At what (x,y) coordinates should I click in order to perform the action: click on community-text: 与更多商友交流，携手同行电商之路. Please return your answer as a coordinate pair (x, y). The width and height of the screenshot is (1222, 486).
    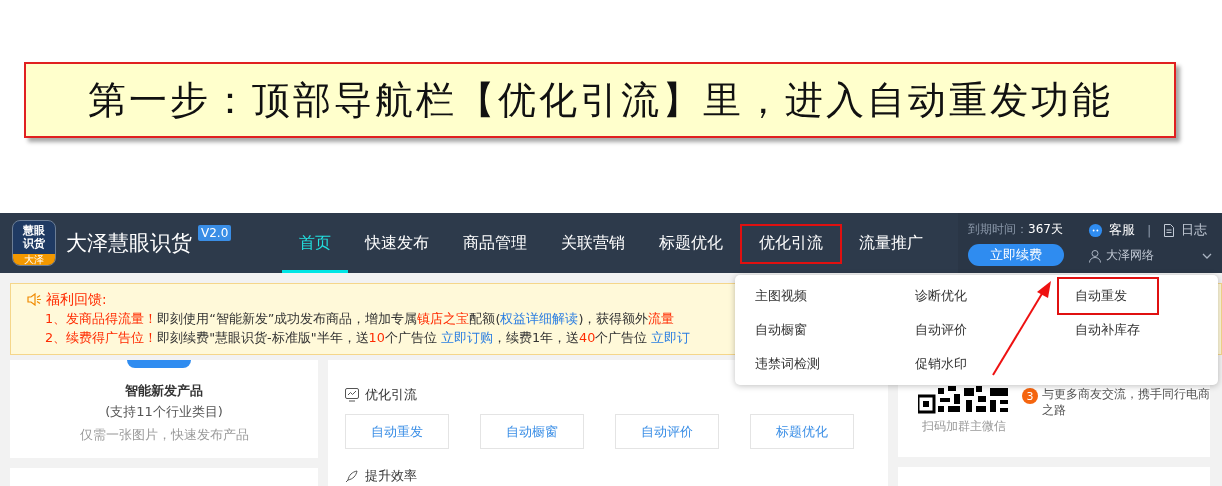
    Looking at the image, I should click on (1126, 402).